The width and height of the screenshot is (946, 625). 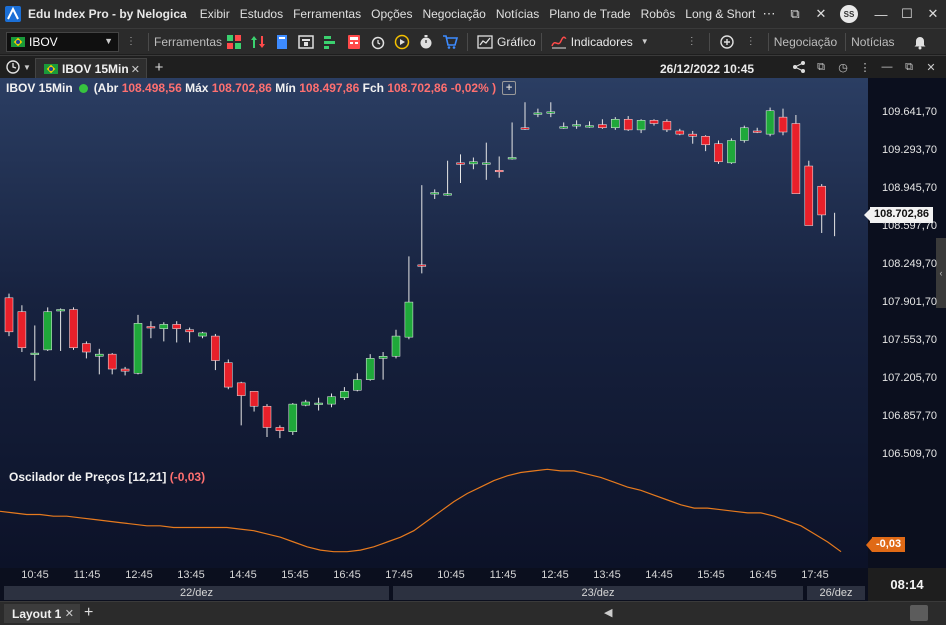 I want to click on current-datetime: 26/12/2022 10:45, so click(x=707, y=69).